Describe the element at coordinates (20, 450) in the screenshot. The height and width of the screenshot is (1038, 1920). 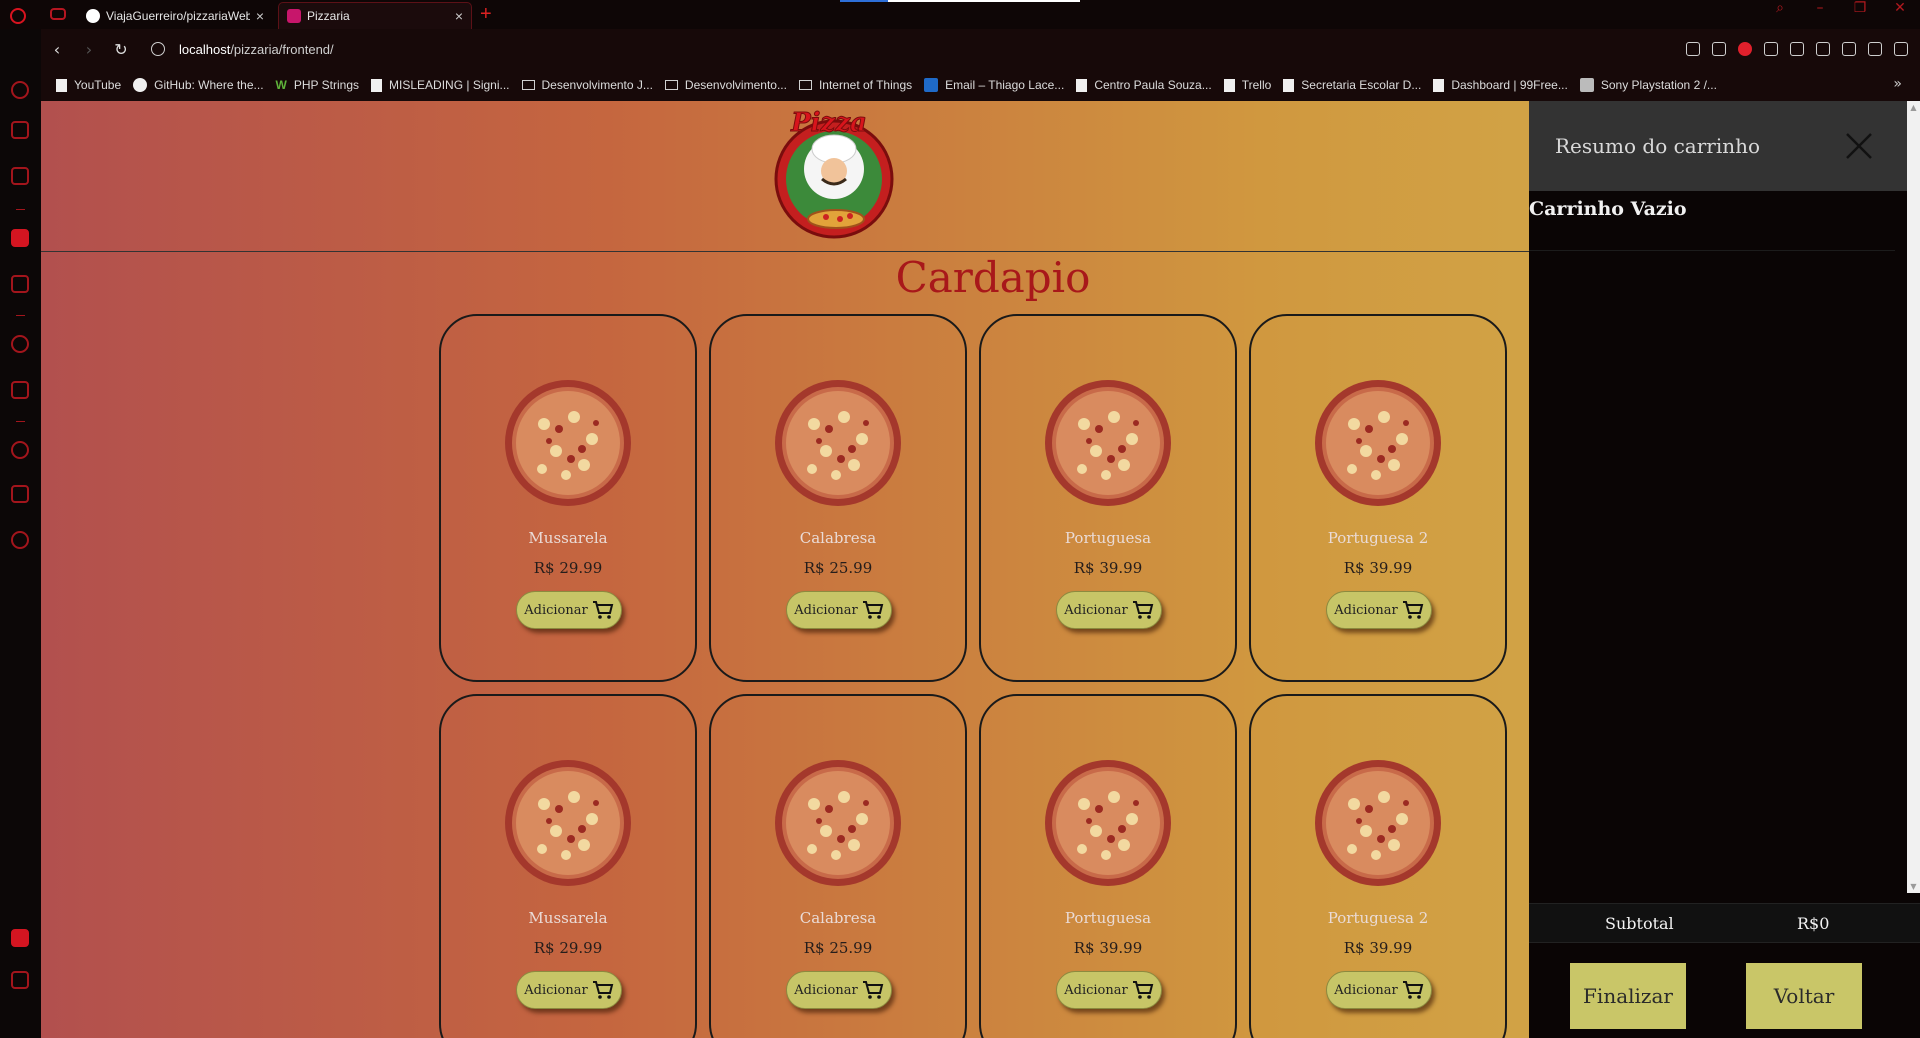
I see `history-icon` at that location.